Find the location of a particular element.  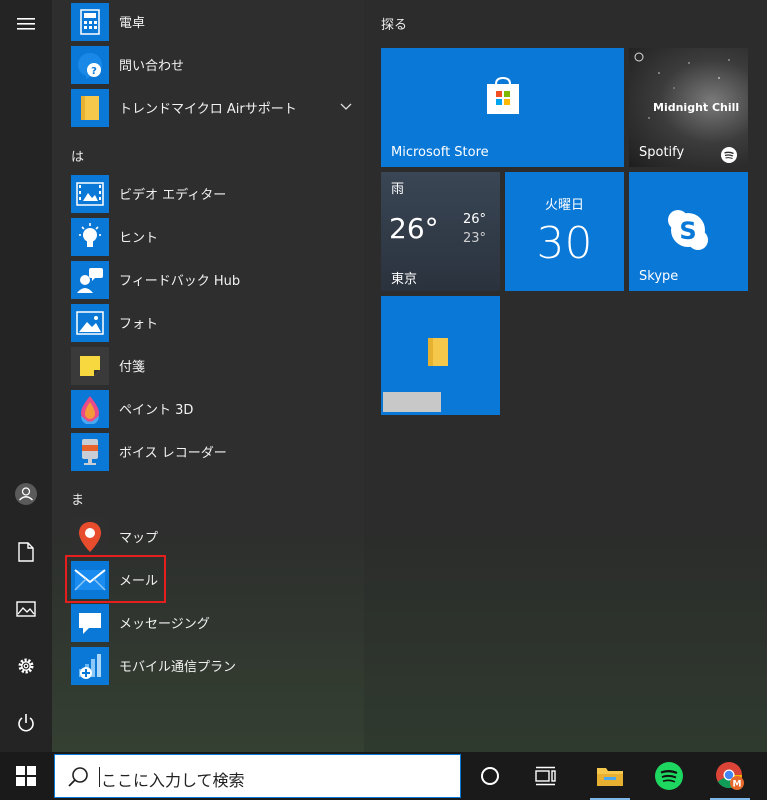

paint-3d-icon is located at coordinates (90, 409).